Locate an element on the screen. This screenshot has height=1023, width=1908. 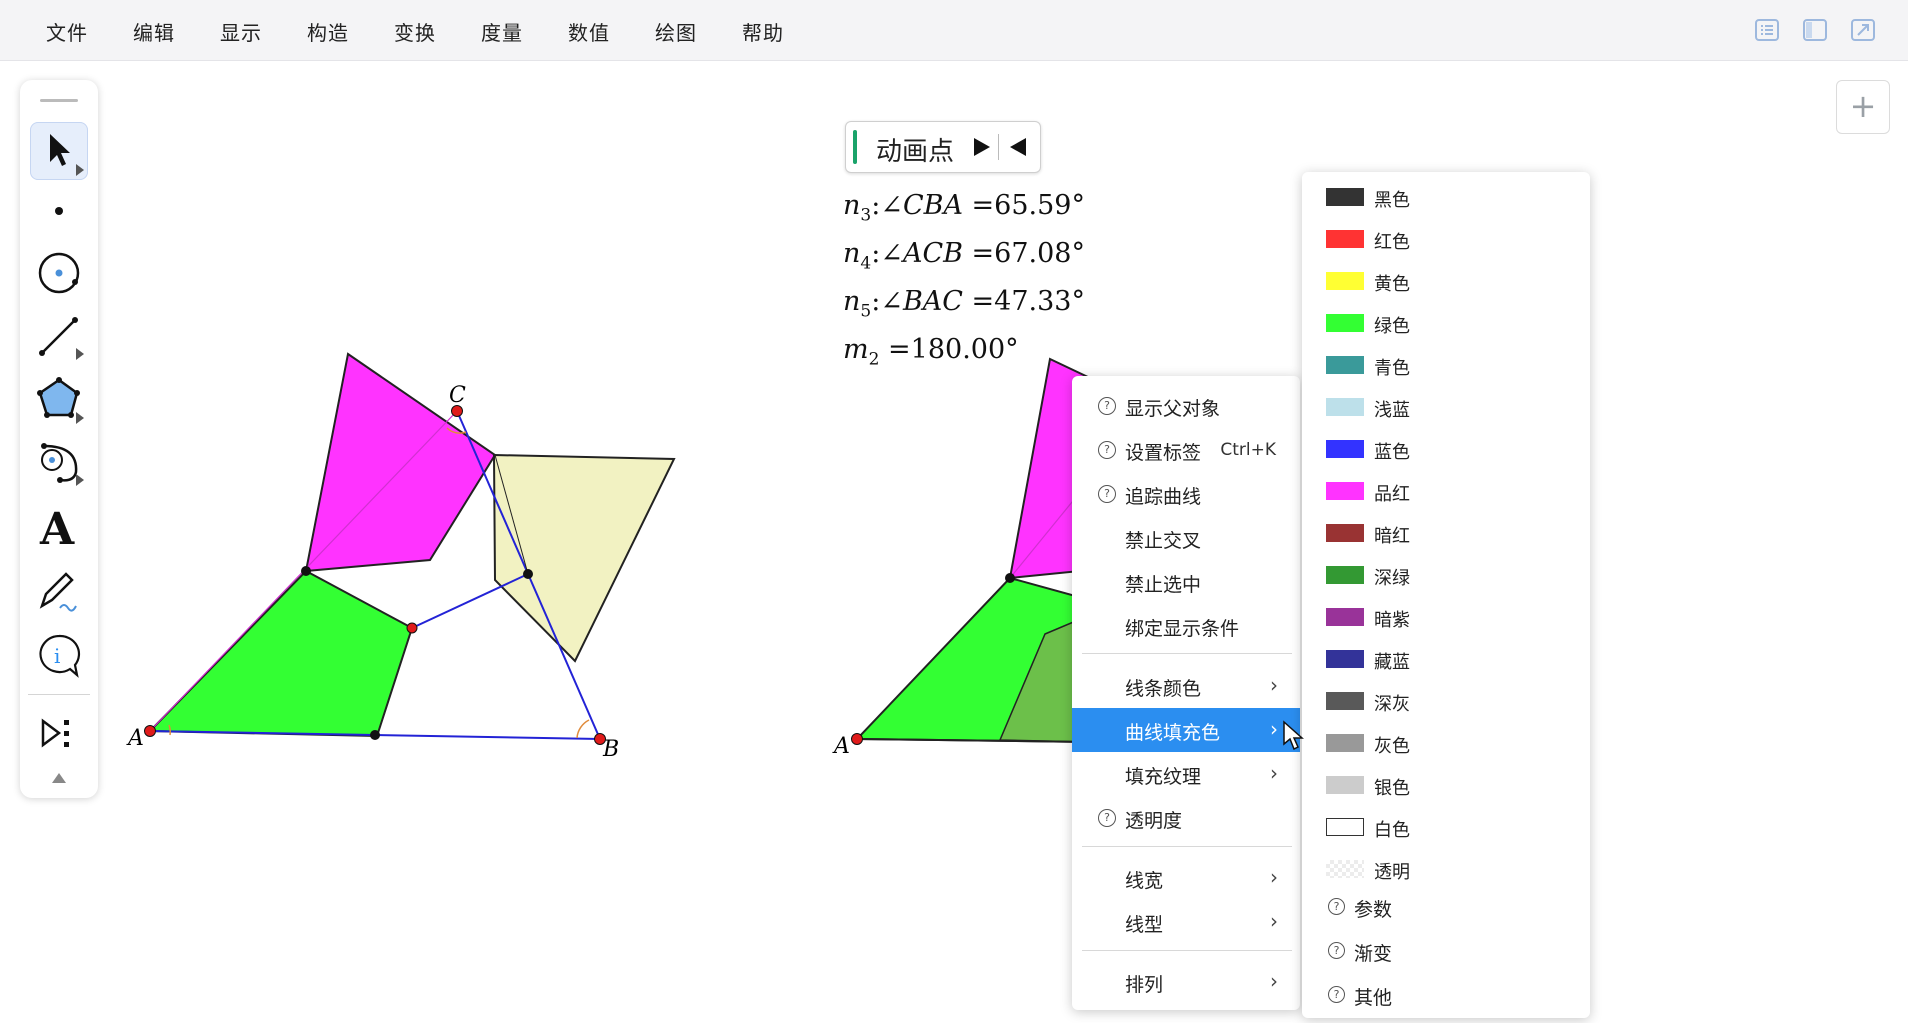
color-option: 青色 is located at coordinates (1446, 365).